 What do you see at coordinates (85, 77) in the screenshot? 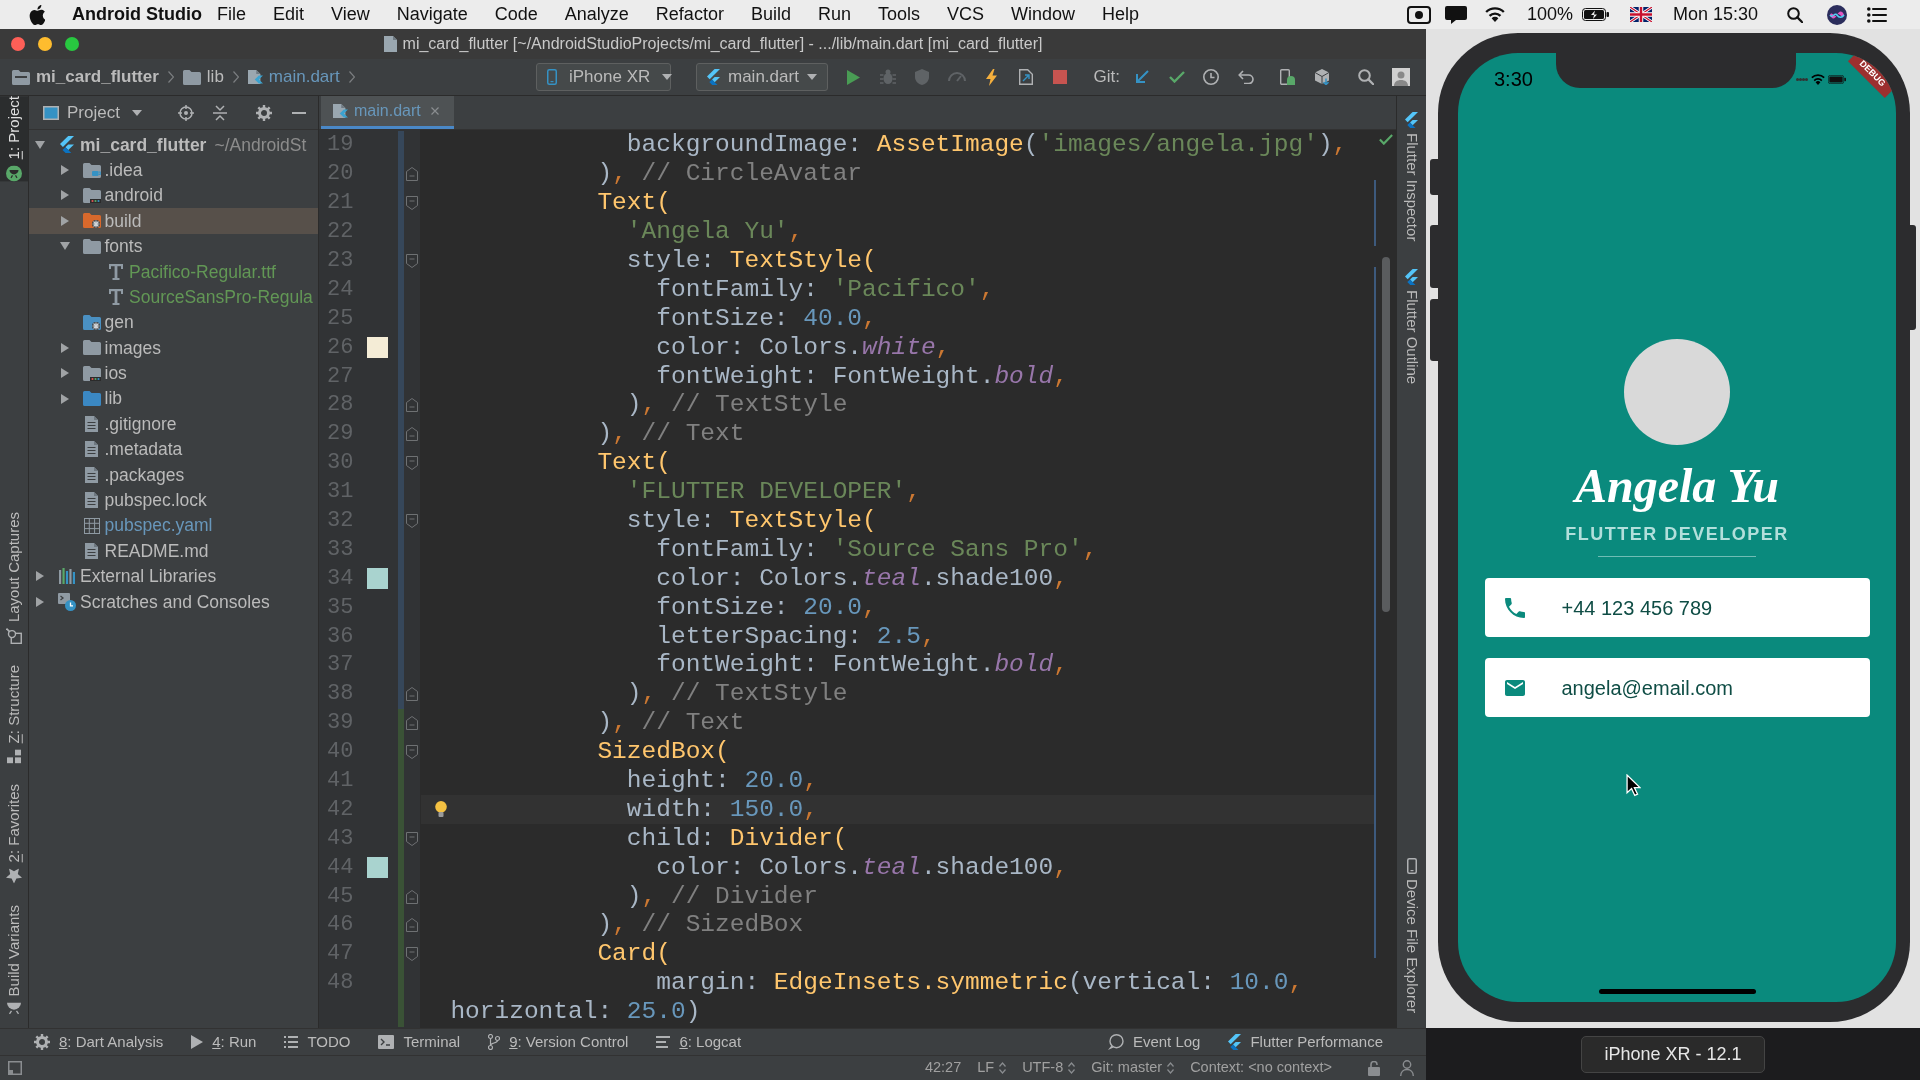
I see `breadcrumb: mi_card_flutter` at bounding box center [85, 77].